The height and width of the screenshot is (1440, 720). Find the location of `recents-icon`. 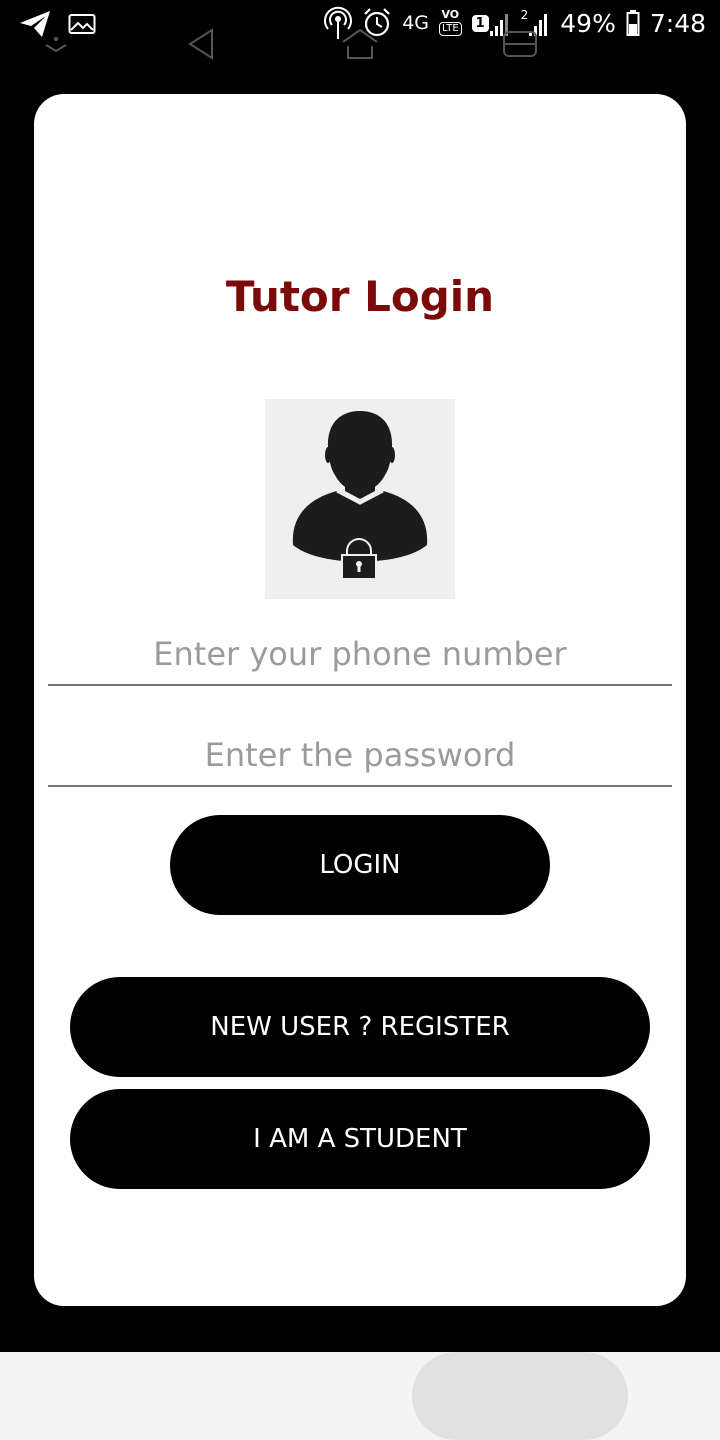

recents-icon is located at coordinates (520, 44).